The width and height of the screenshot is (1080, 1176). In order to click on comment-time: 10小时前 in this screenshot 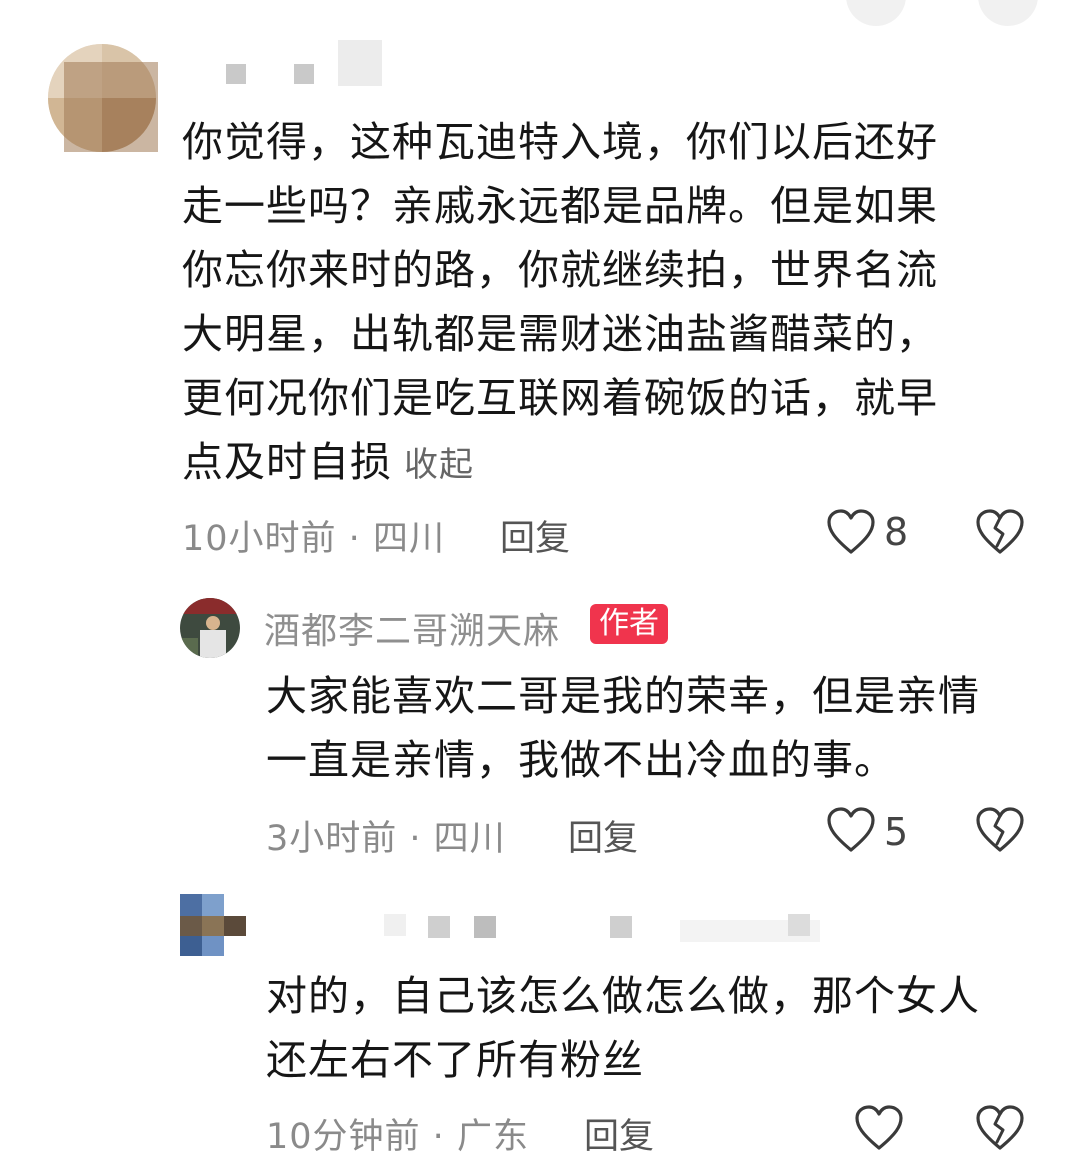, I will do `click(259, 539)`.